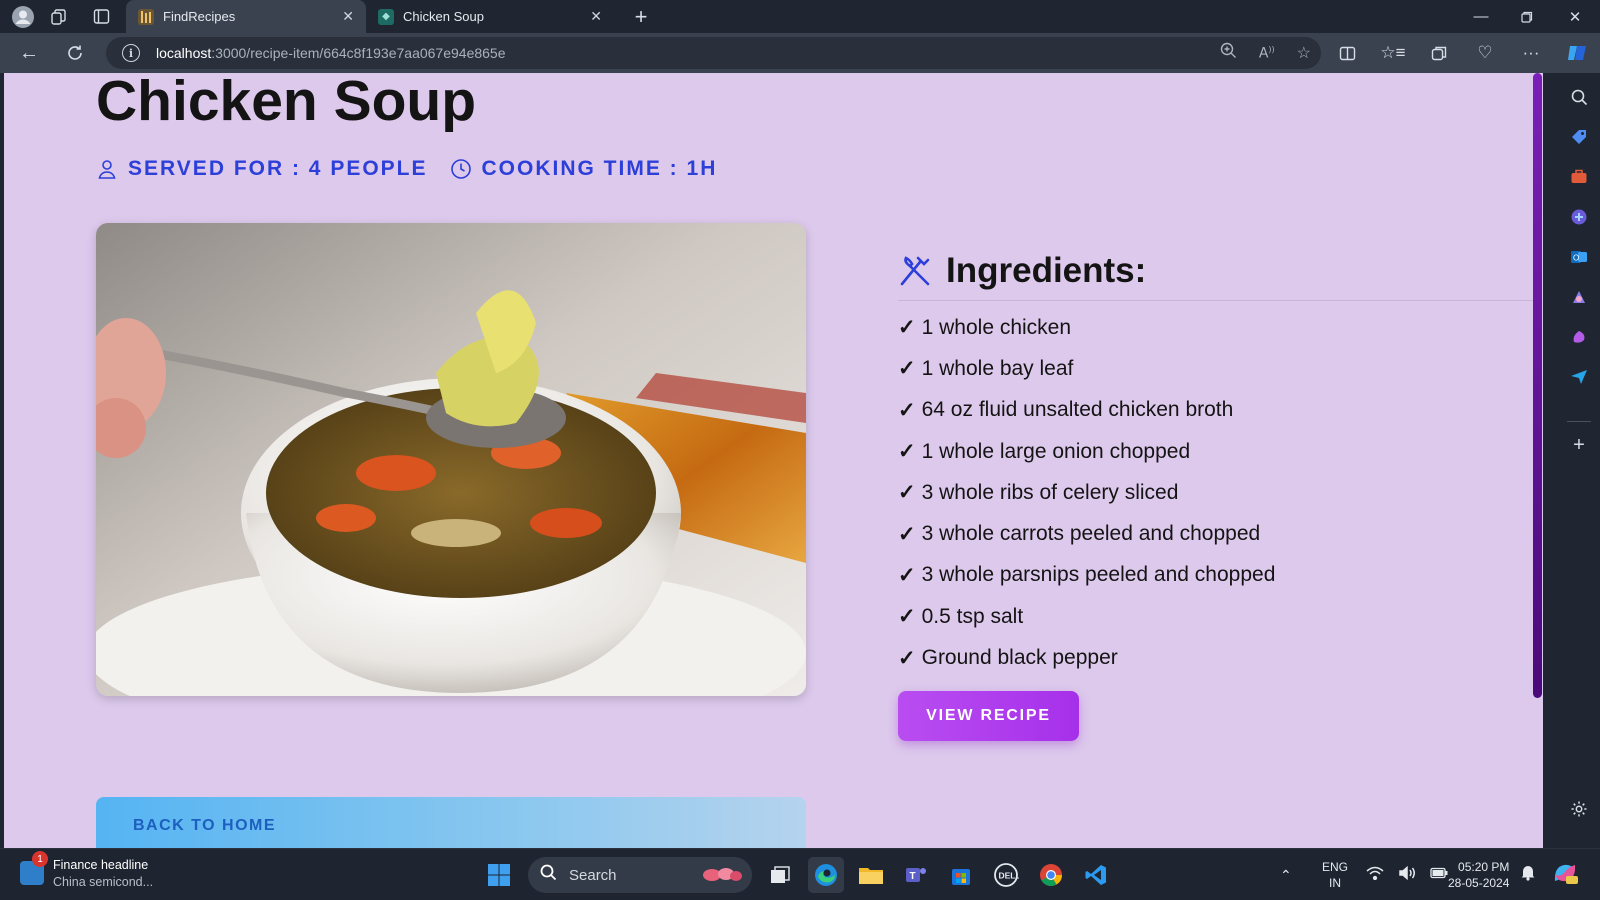 This screenshot has width=1600, height=900. What do you see at coordinates (780, 875) in the screenshot?
I see `task-view-icon` at bounding box center [780, 875].